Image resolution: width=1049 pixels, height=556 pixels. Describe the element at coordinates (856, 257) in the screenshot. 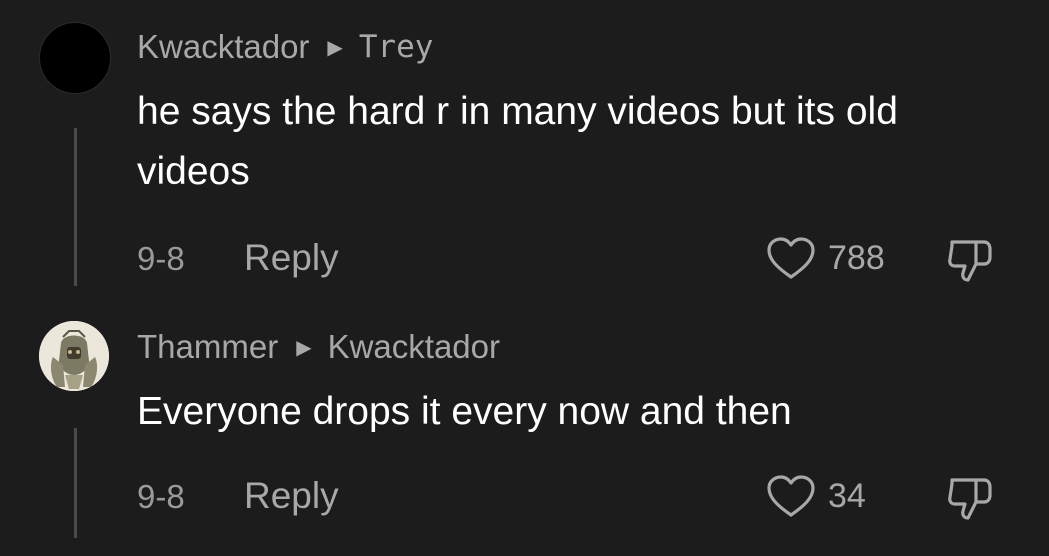

I see `like-count: 788` at that location.